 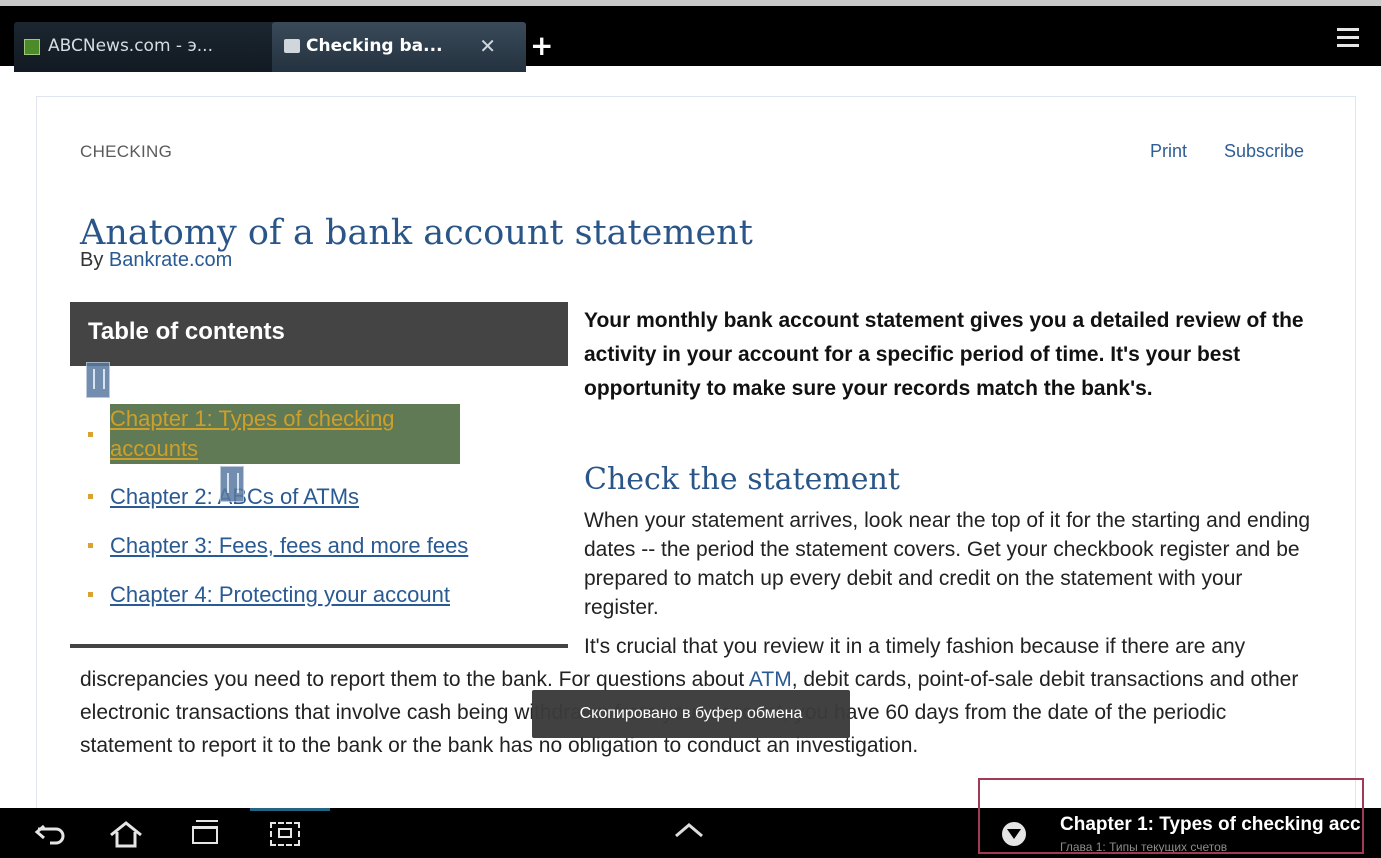 I want to click on home-icon, so click(x=126, y=834).